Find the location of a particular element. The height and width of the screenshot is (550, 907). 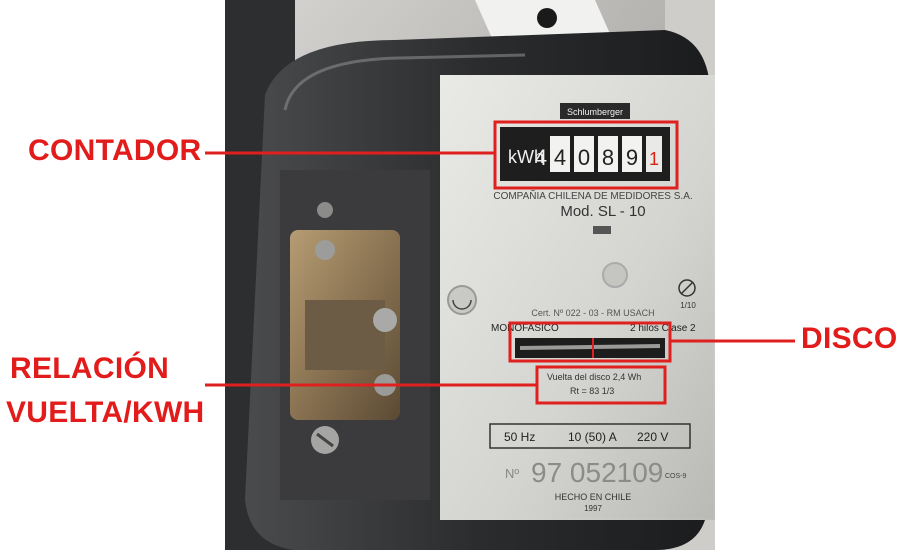

disco-label: DISCO is located at coordinates (849, 338).